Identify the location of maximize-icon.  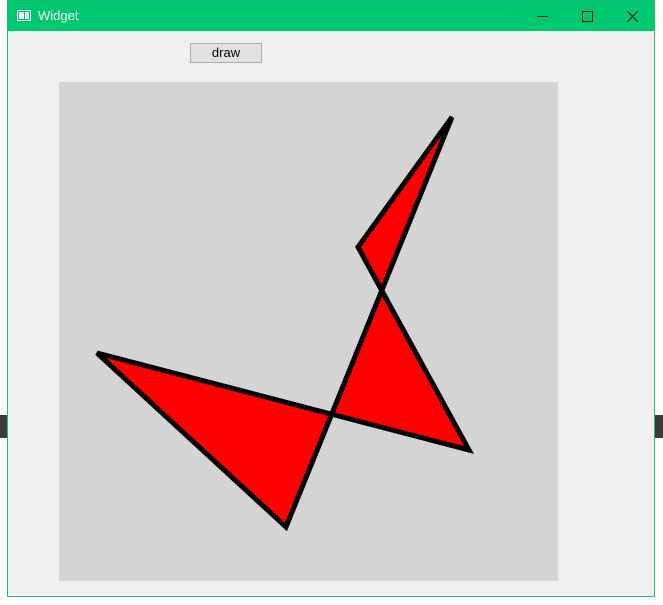
(587, 16).